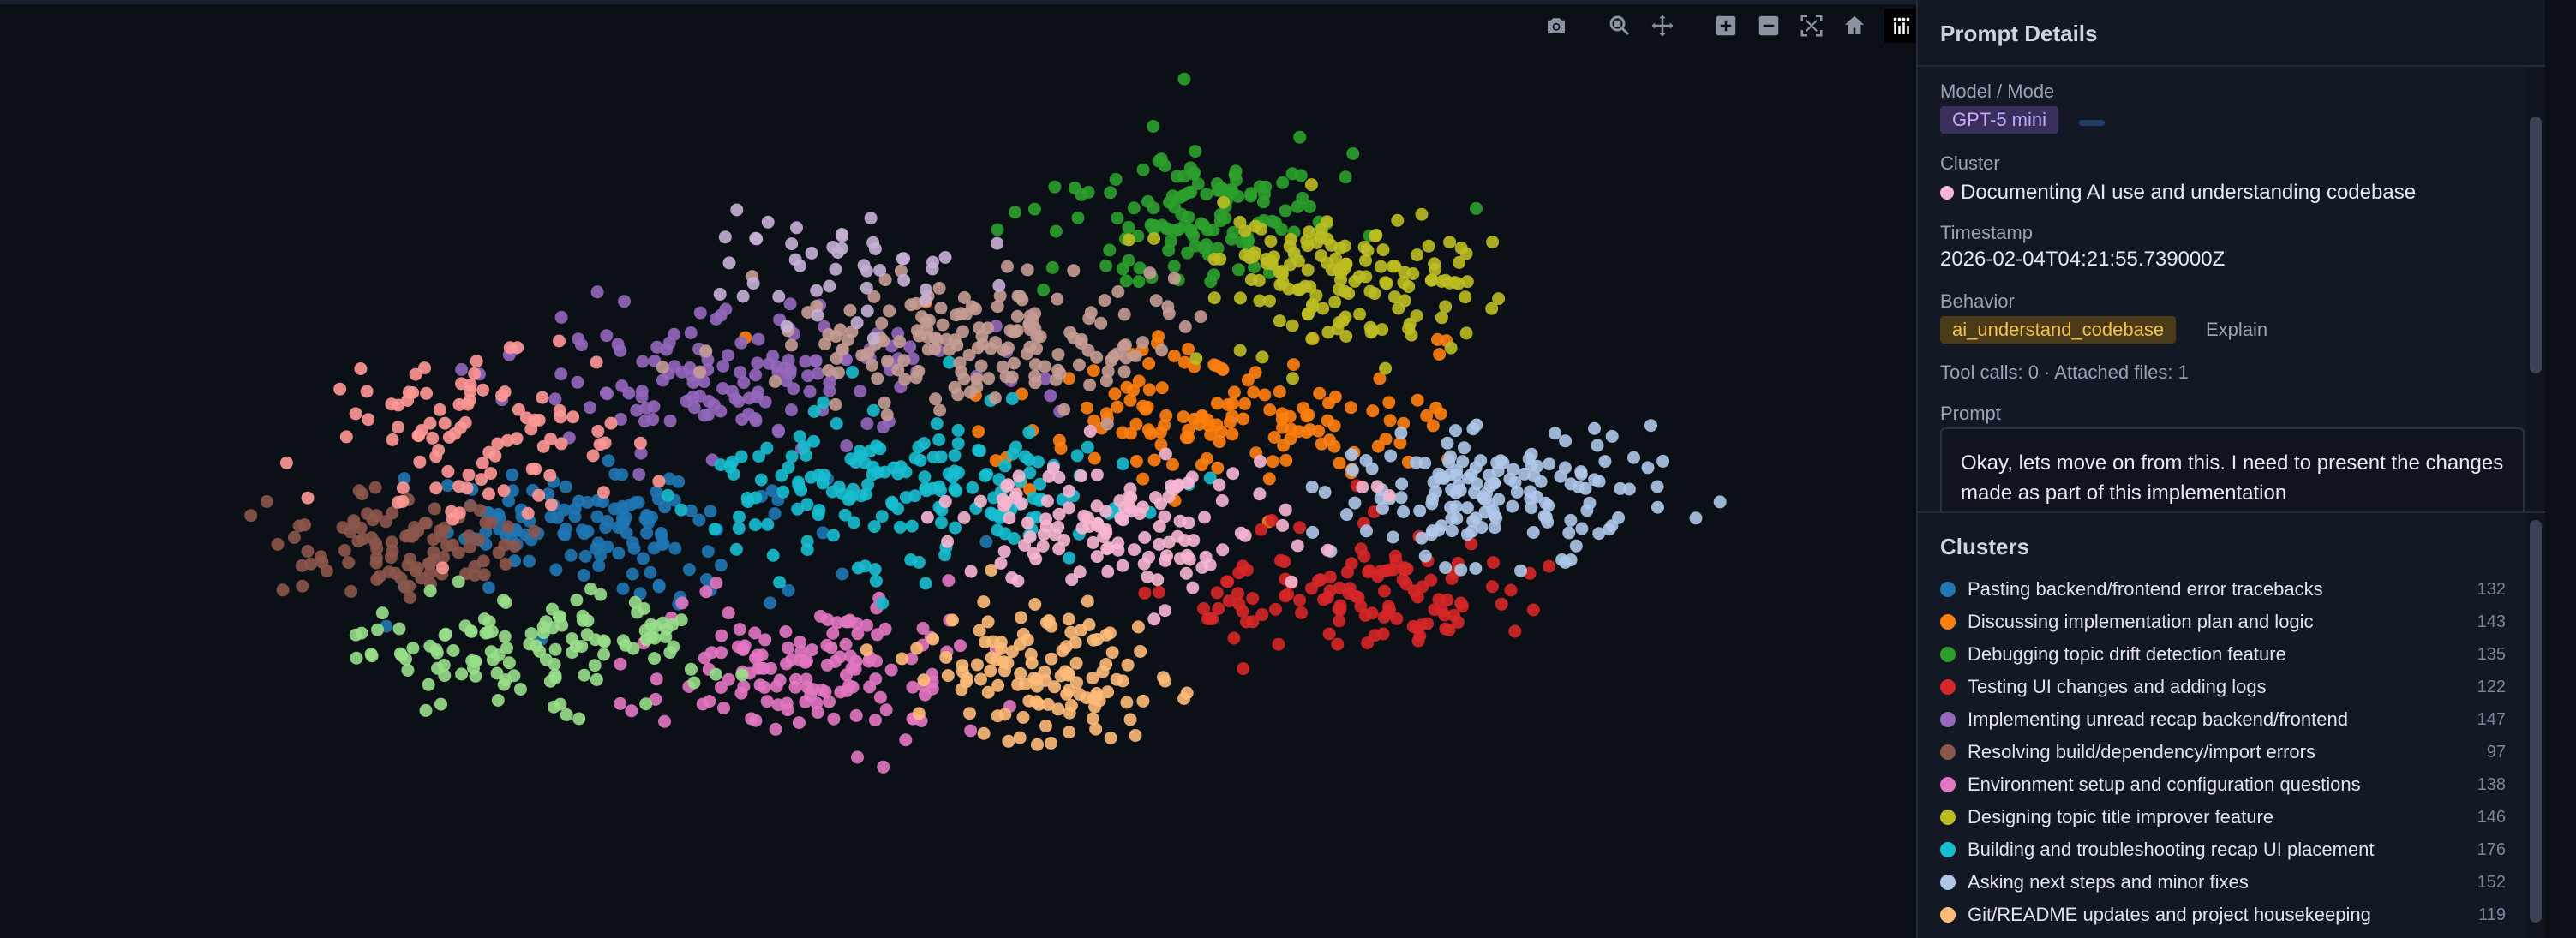 This screenshot has height=938, width=2576. What do you see at coordinates (2223, 687) in the screenshot?
I see `cluster-item: Testing UI changes and adding logs 122` at bounding box center [2223, 687].